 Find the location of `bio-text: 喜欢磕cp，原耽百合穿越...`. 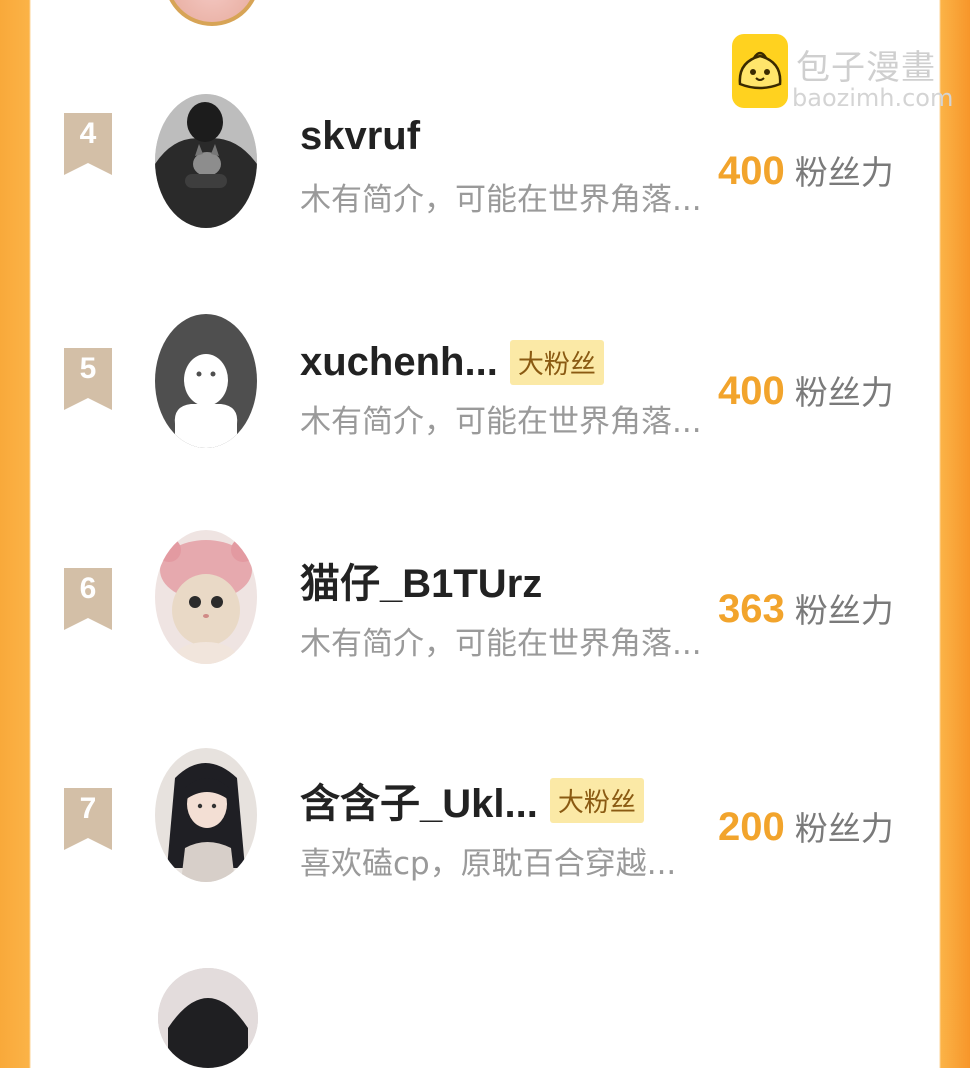

bio-text: 喜欢磕cp，原耽百合穿越... is located at coordinates (488, 864).